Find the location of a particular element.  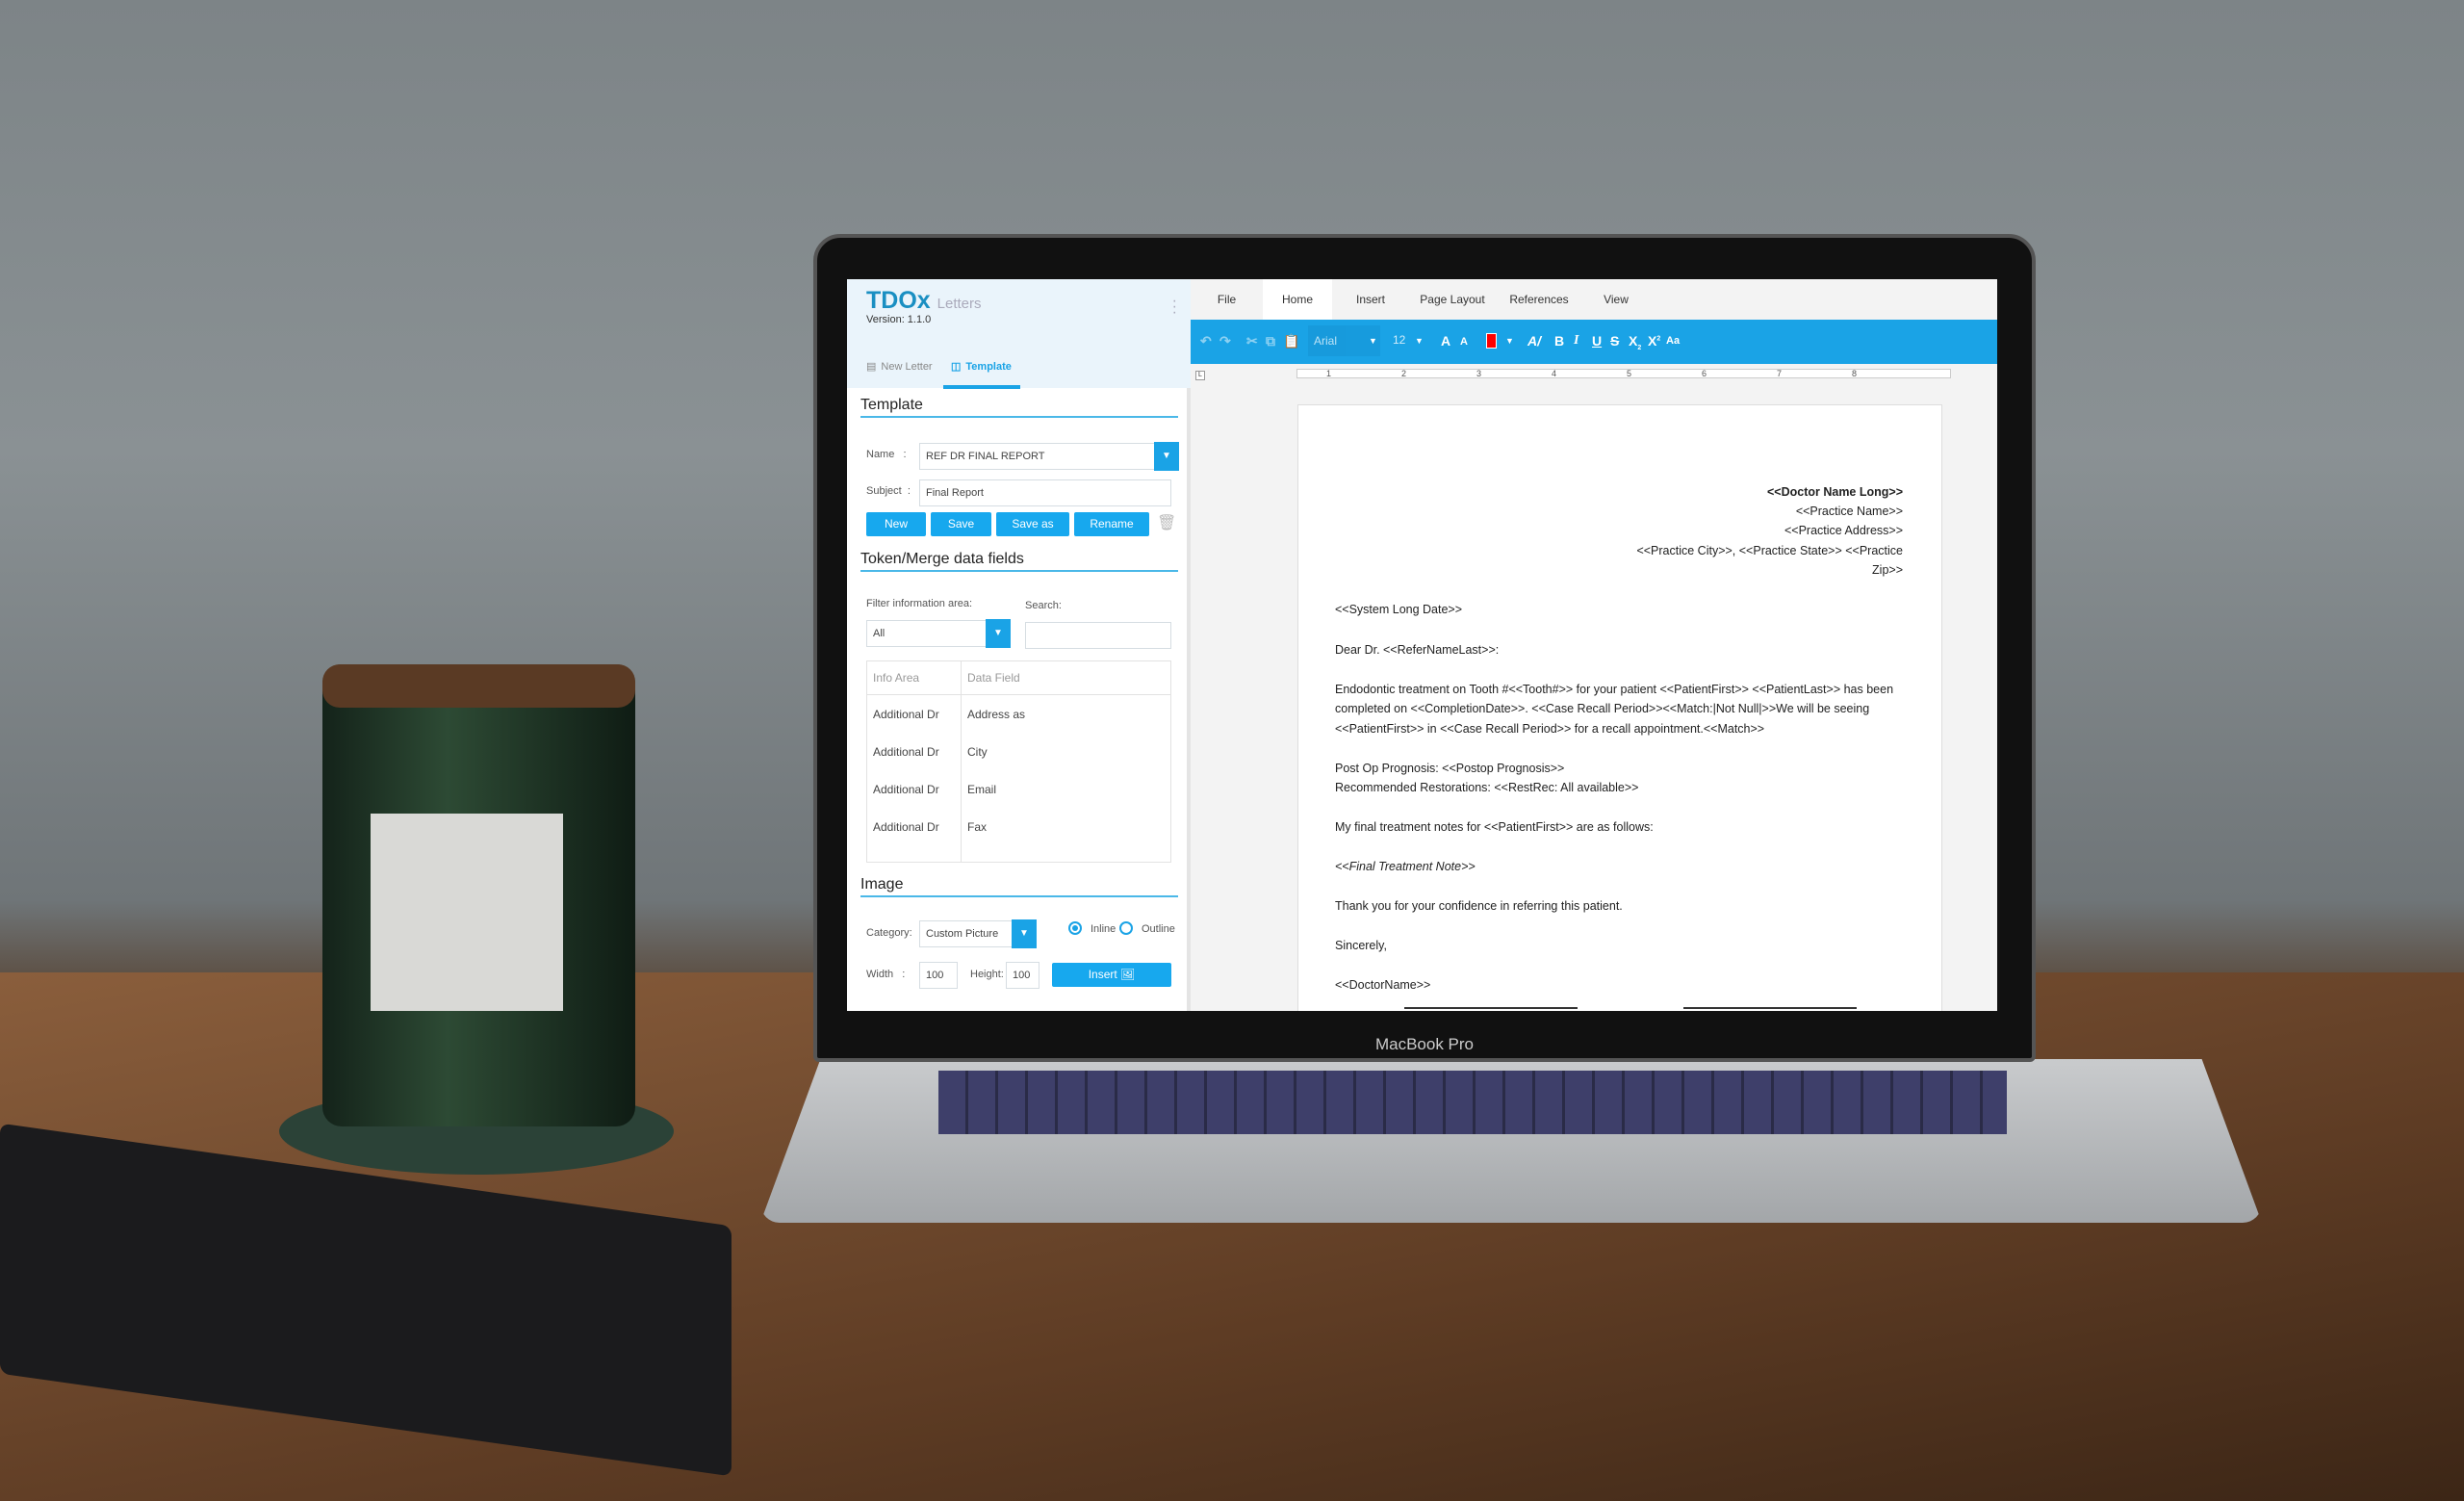

new-button: New is located at coordinates (896, 524).